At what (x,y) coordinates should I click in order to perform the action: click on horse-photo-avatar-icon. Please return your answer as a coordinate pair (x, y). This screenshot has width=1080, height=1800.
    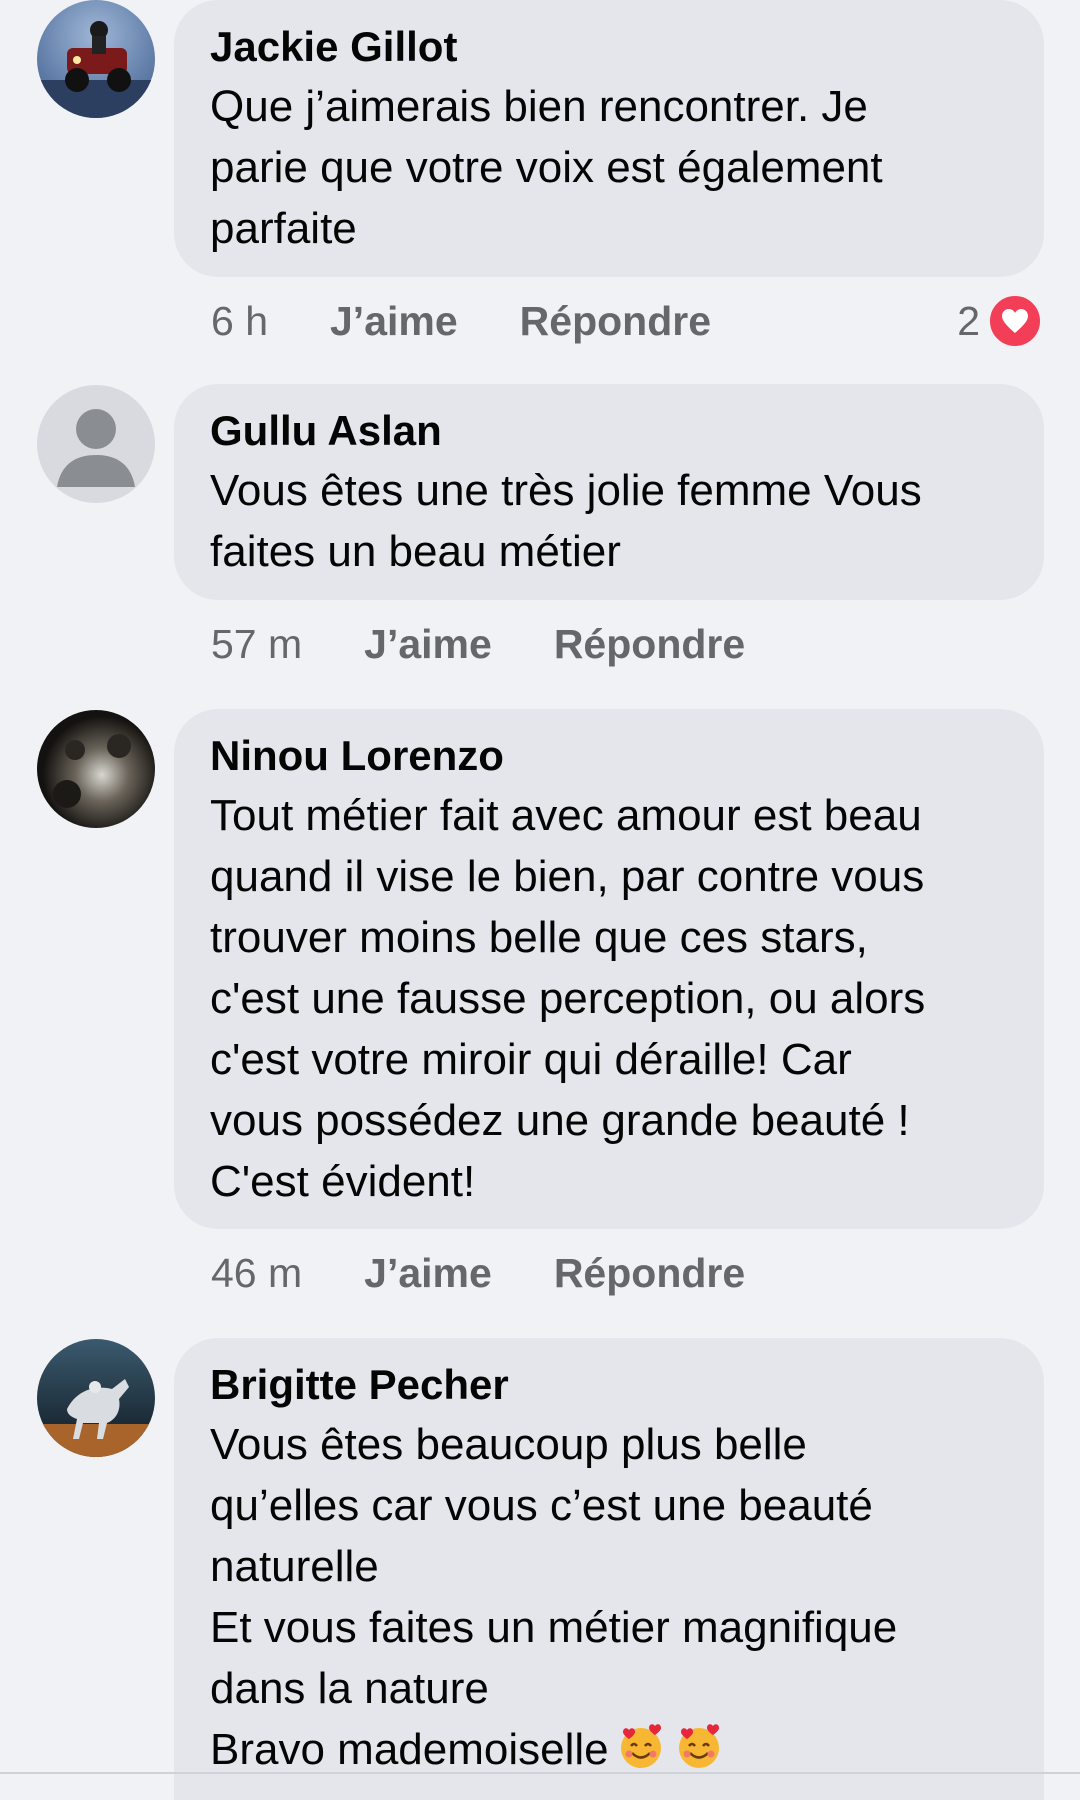
    Looking at the image, I should click on (96, 1398).